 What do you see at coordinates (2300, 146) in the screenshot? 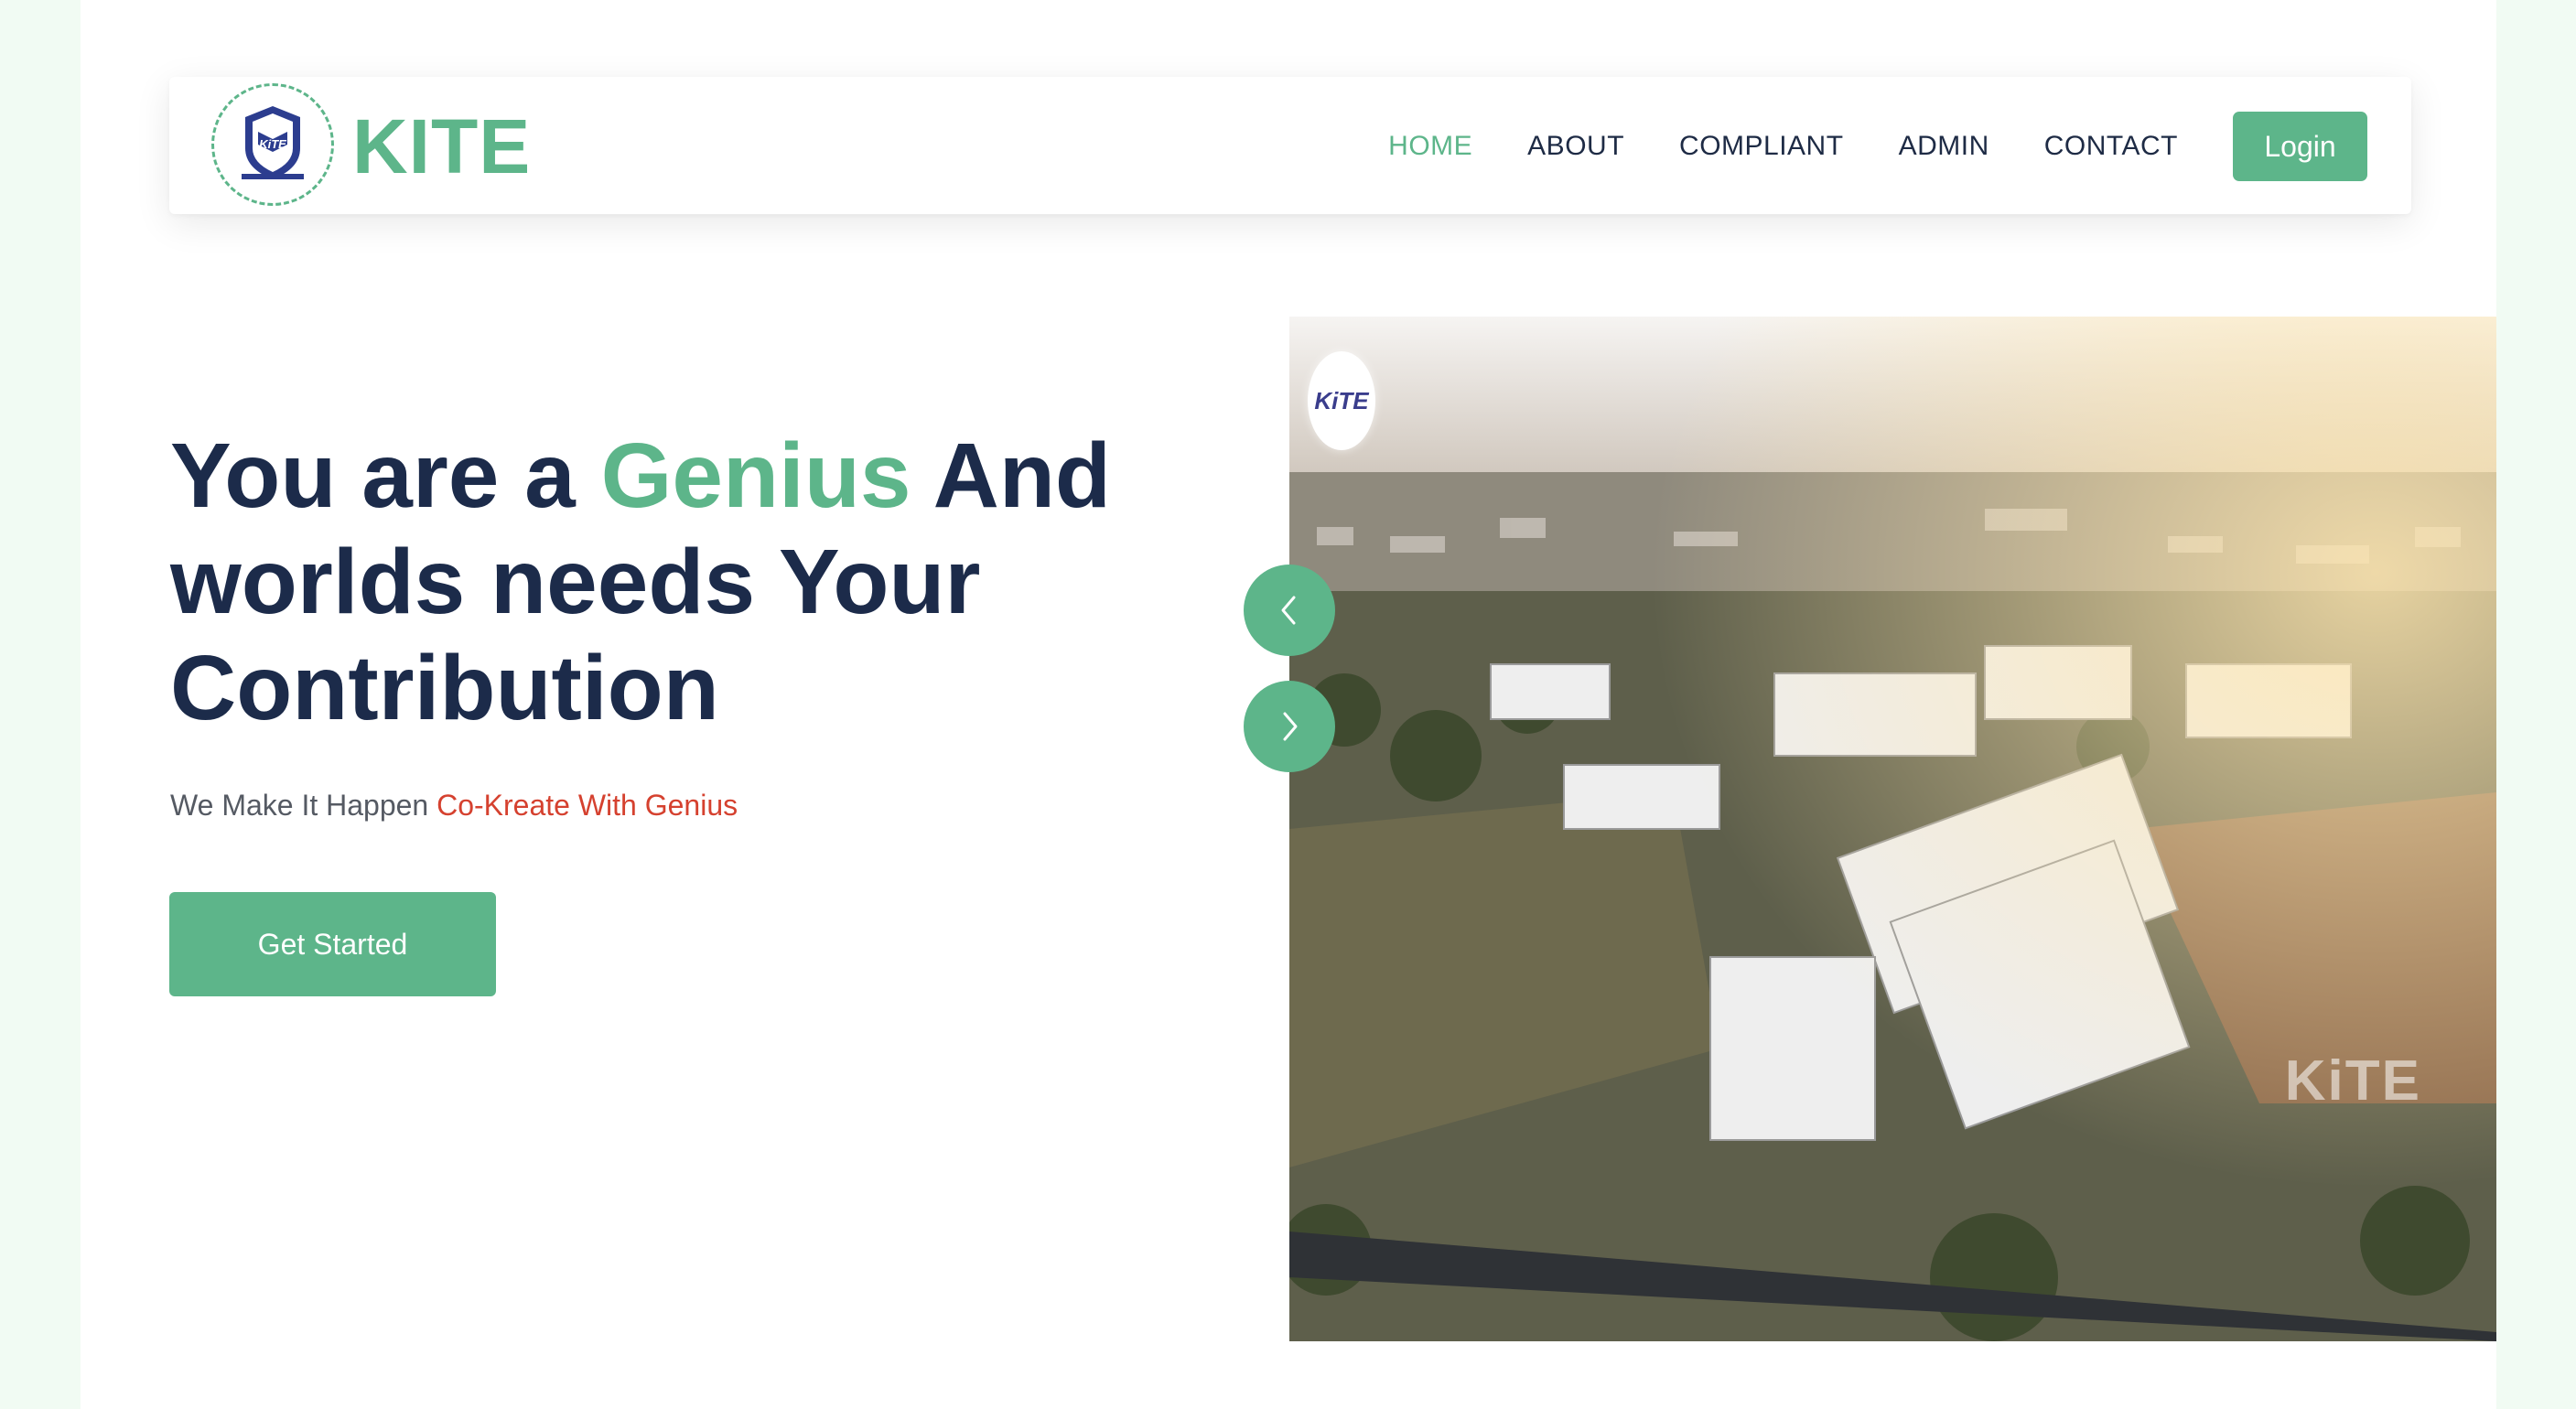
I see `login-button: Login` at bounding box center [2300, 146].